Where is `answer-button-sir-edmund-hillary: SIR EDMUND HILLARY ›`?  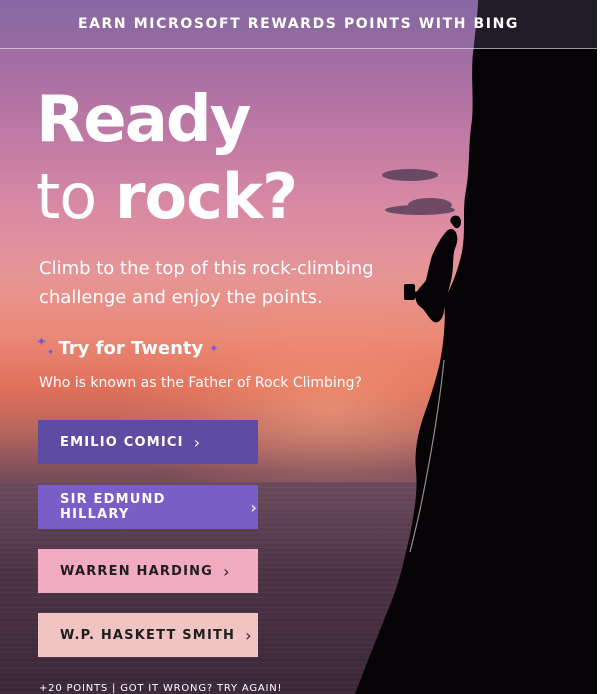 answer-button-sir-edmund-hillary: SIR EDMUND HILLARY › is located at coordinates (148, 507).